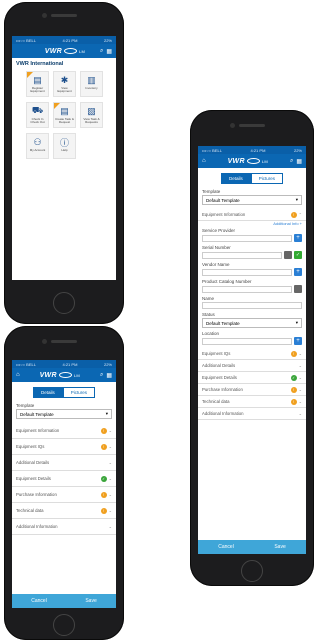 Image resolution: width=326 pixels, height=642 pixels. What do you see at coordinates (37, 90) in the screenshot?
I see `tile-label: Register Equipment` at bounding box center [37, 90].